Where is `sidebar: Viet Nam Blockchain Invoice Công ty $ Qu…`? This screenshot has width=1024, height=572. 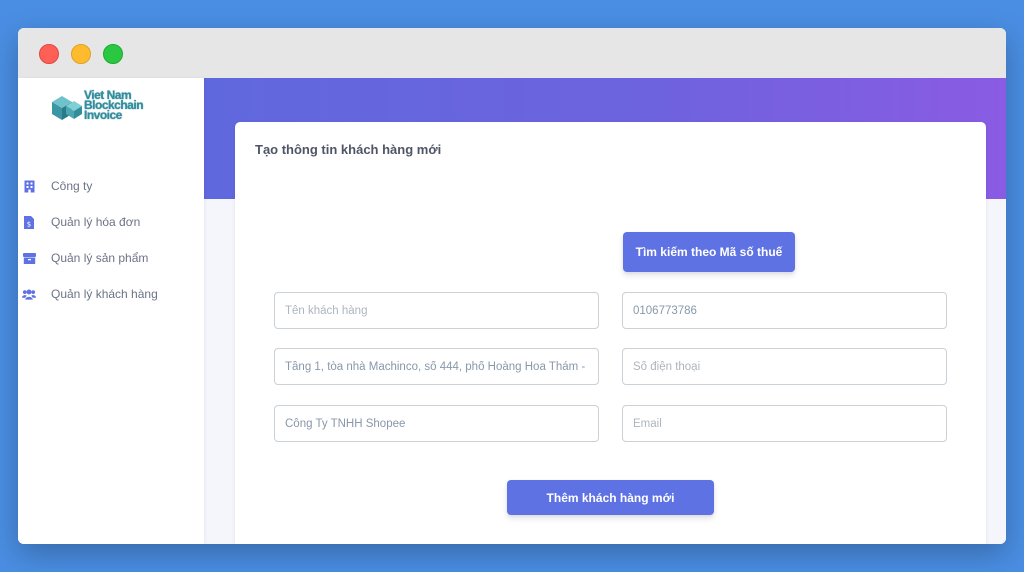 sidebar: Viet Nam Blockchain Invoice Công ty $ Qu… is located at coordinates (111, 311).